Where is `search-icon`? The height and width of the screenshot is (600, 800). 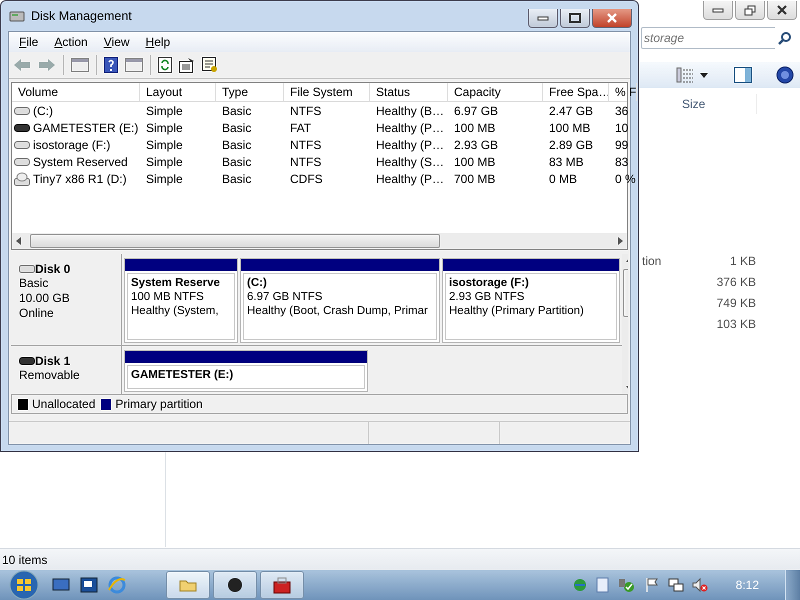
search-icon is located at coordinates (785, 38).